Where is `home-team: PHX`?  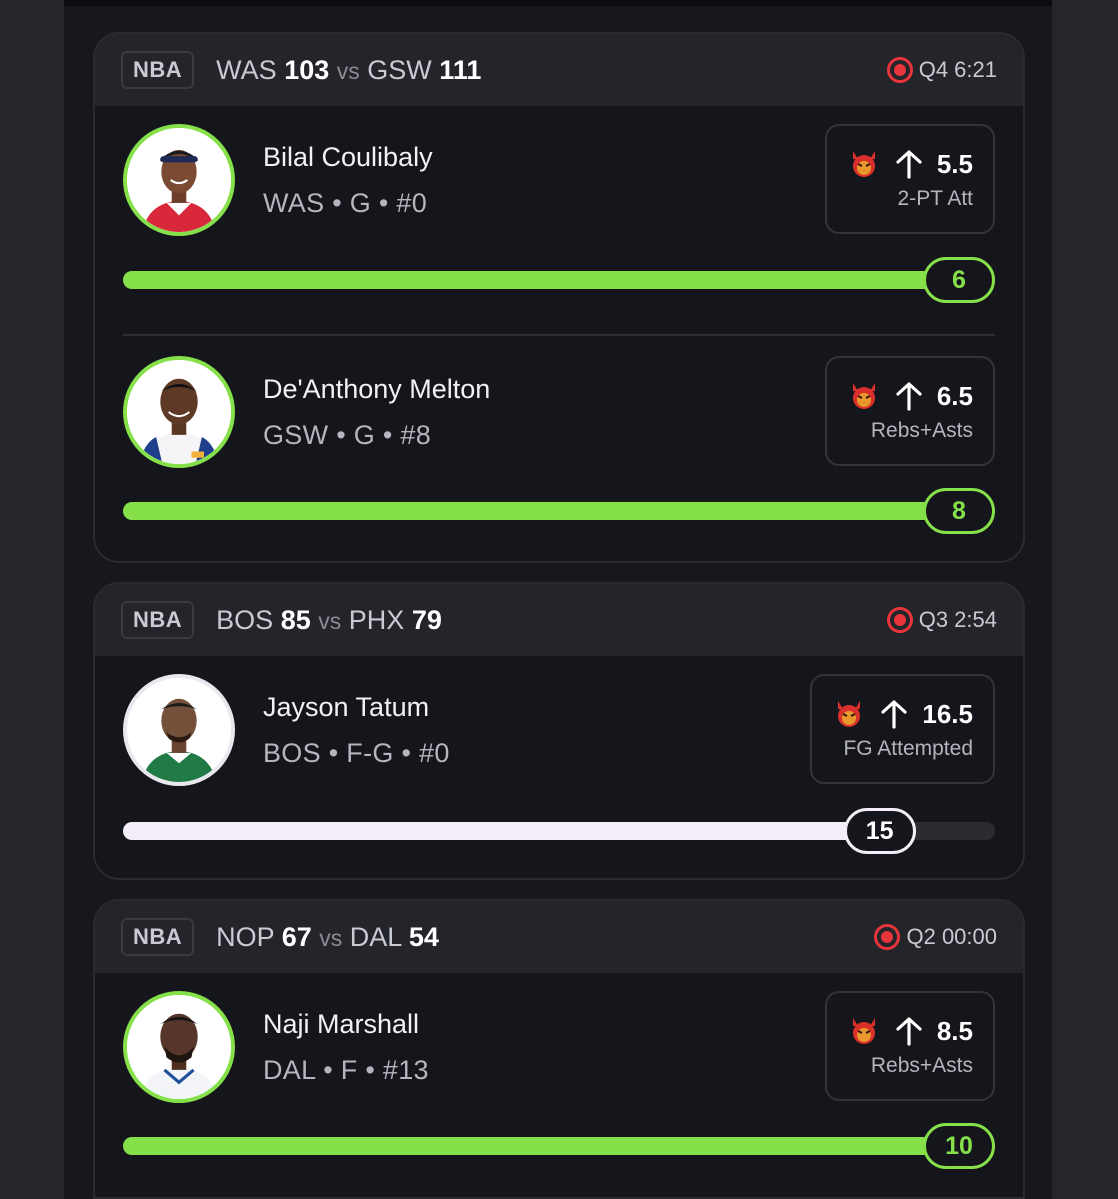 home-team: PHX is located at coordinates (376, 619).